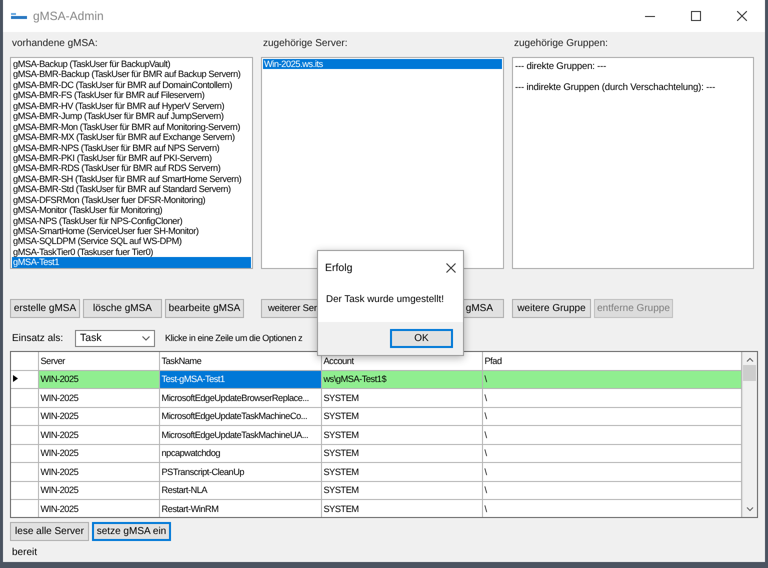 Image resolution: width=768 pixels, height=568 pixels. I want to click on action-button: lösche gMSA, so click(122, 308).